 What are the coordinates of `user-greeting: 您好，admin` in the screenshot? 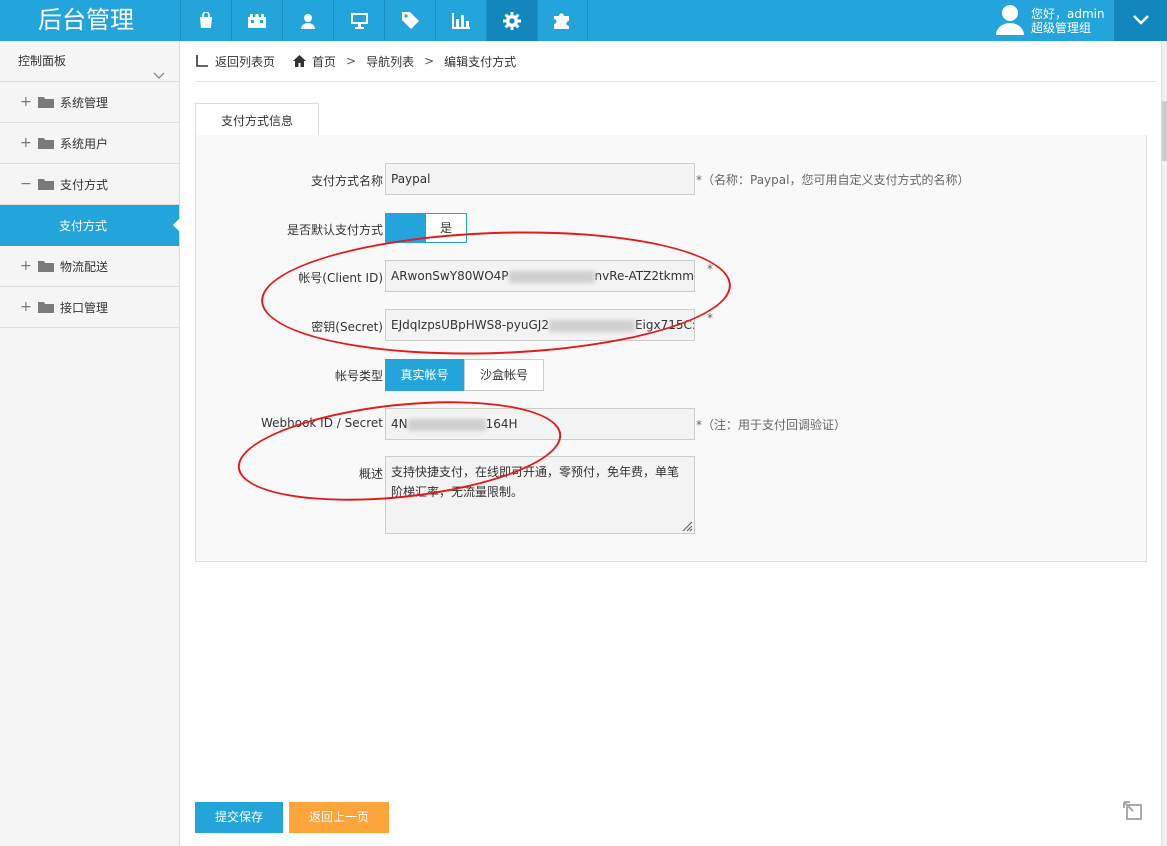 It's located at (1068, 13).